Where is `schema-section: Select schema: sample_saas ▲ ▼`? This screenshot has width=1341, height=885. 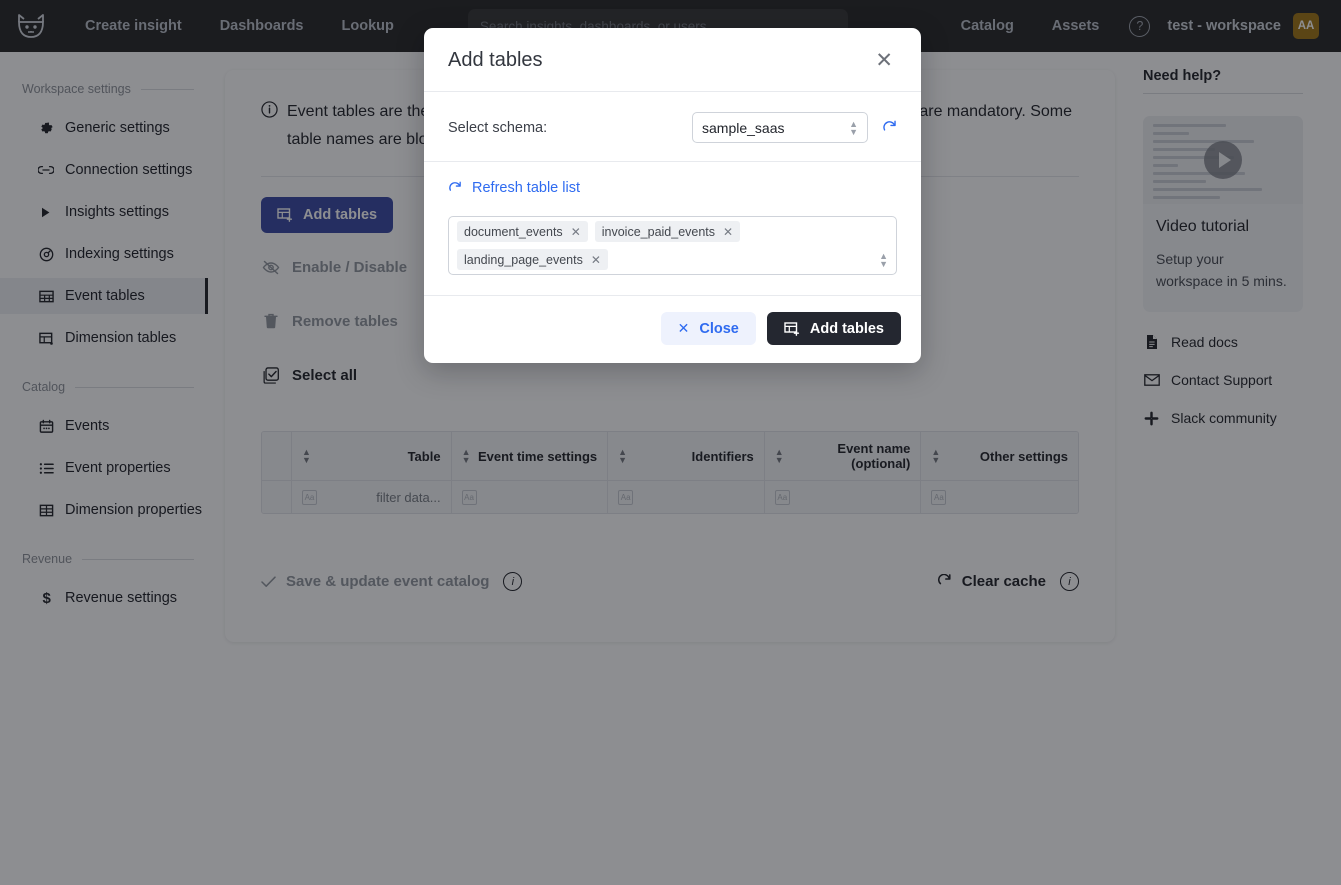
schema-section: Select schema: sample_saas ▲ ▼ is located at coordinates (672, 127).